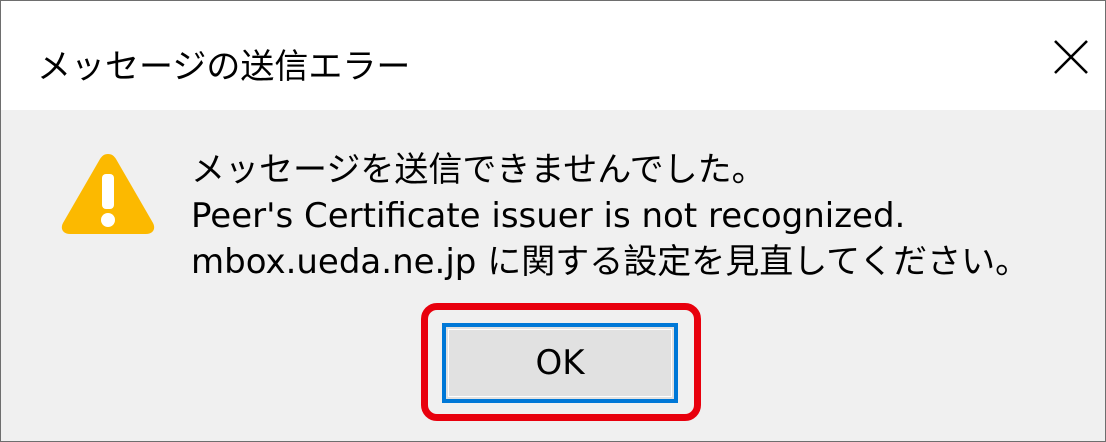  I want to click on warning-icon, so click(108, 193).